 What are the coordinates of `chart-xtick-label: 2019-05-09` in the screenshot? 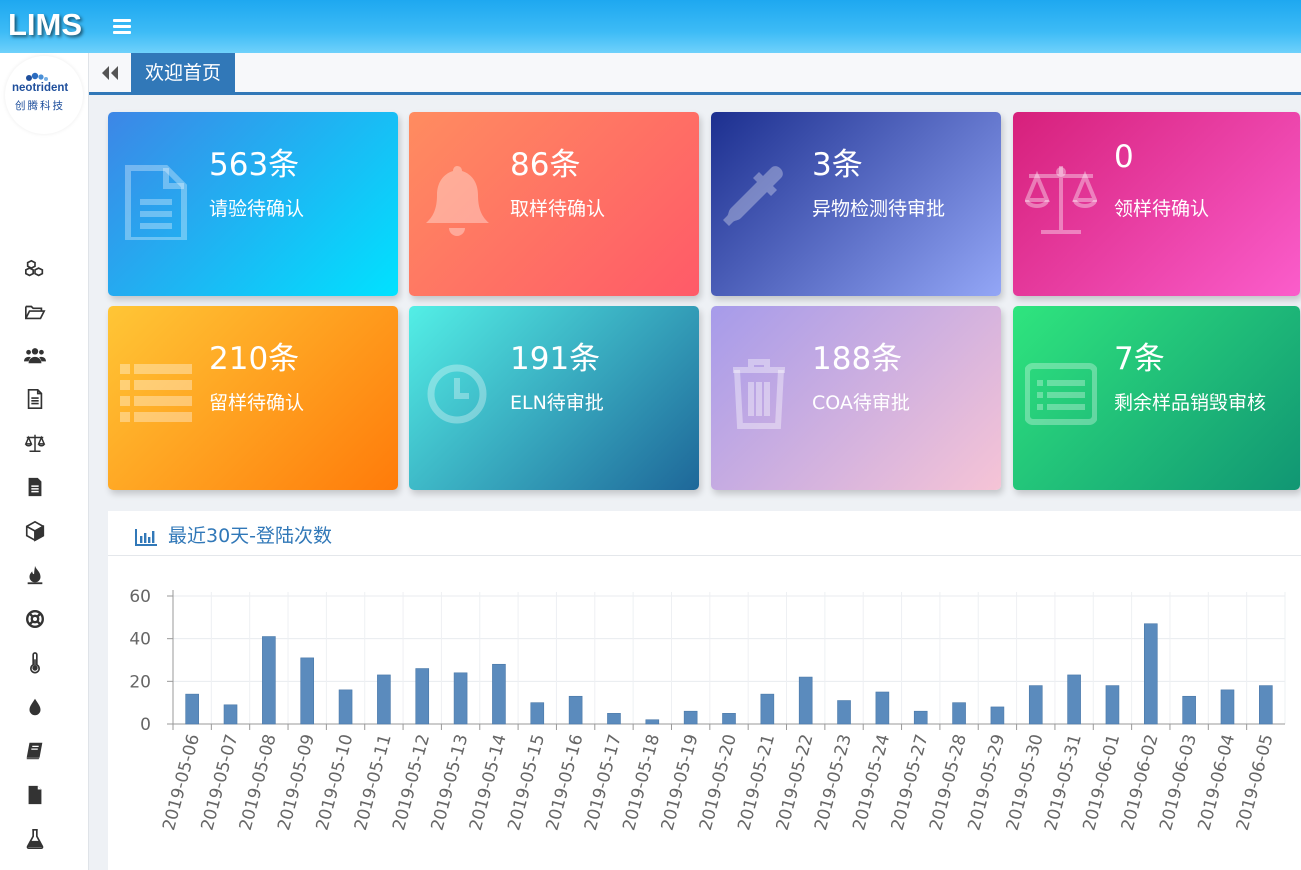 It's located at (296, 782).